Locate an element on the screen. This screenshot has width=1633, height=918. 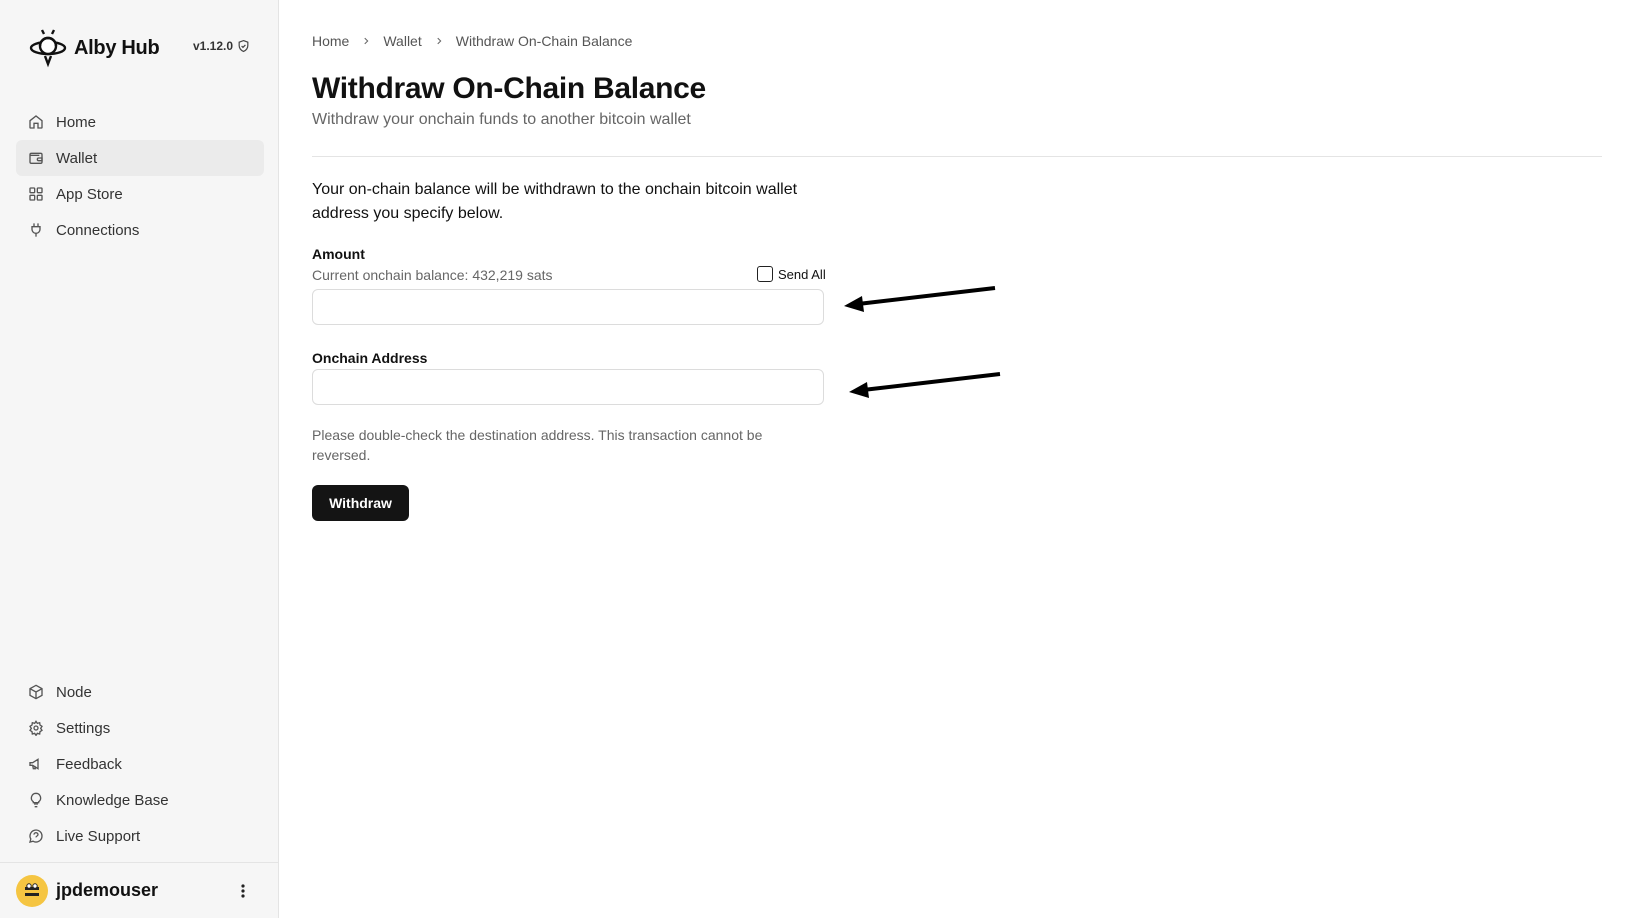
version-badge: v1.12.0 is located at coordinates (221, 46).